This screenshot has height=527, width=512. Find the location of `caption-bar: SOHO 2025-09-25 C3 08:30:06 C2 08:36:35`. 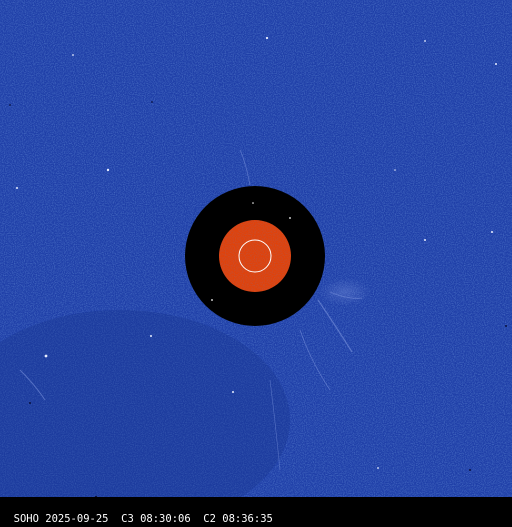

caption-bar: SOHO 2025-09-25 C3 08:30:06 C2 08:36:35 is located at coordinates (256, 511).